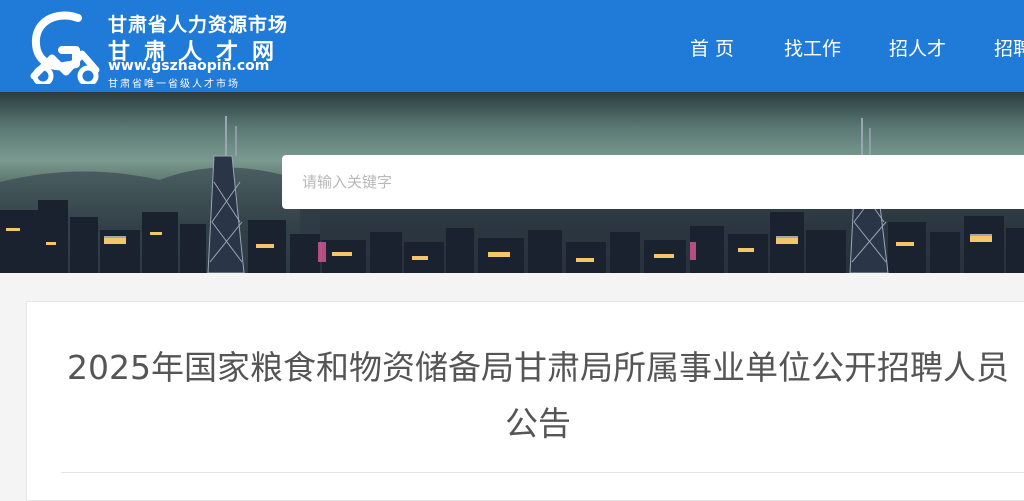 This screenshot has width=1024, height=501. Describe the element at coordinates (198, 25) in the screenshot. I see `logo-market-name: 甘肃省人力资源市场` at that location.